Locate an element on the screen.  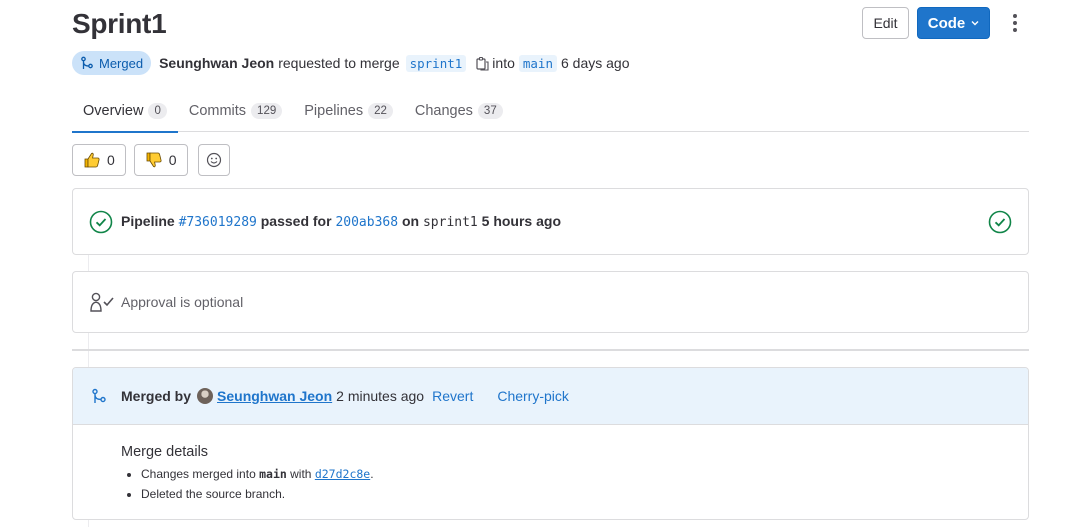
created-time: 6 days ago is located at coordinates (595, 63).